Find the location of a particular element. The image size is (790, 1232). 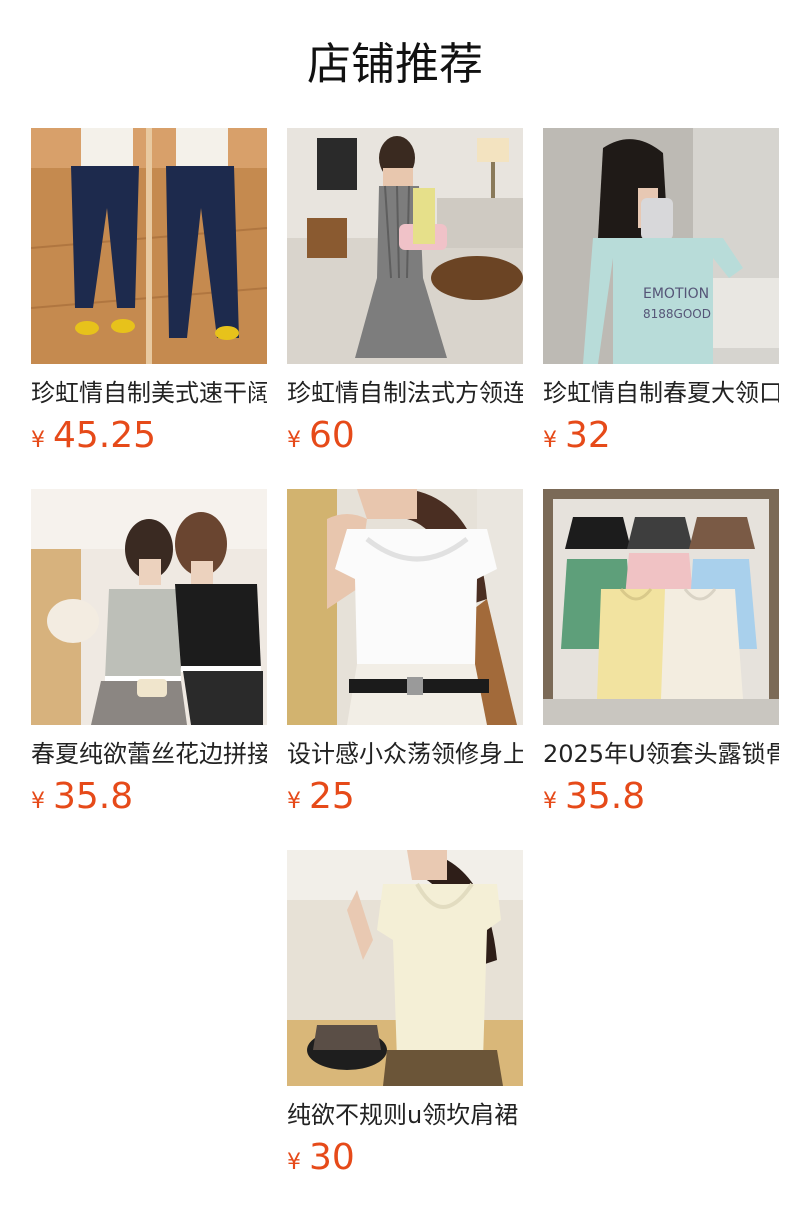

price-amount: 60 is located at coordinates (332, 435).